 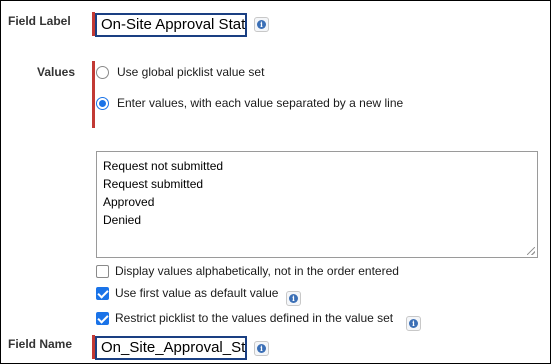 What do you see at coordinates (163, 166) in the screenshot?
I see `picklist-value-line: Request not submitted` at bounding box center [163, 166].